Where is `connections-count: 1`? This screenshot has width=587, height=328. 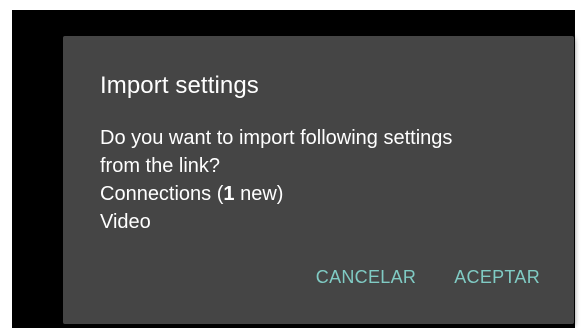 connections-count: 1 is located at coordinates (229, 194).